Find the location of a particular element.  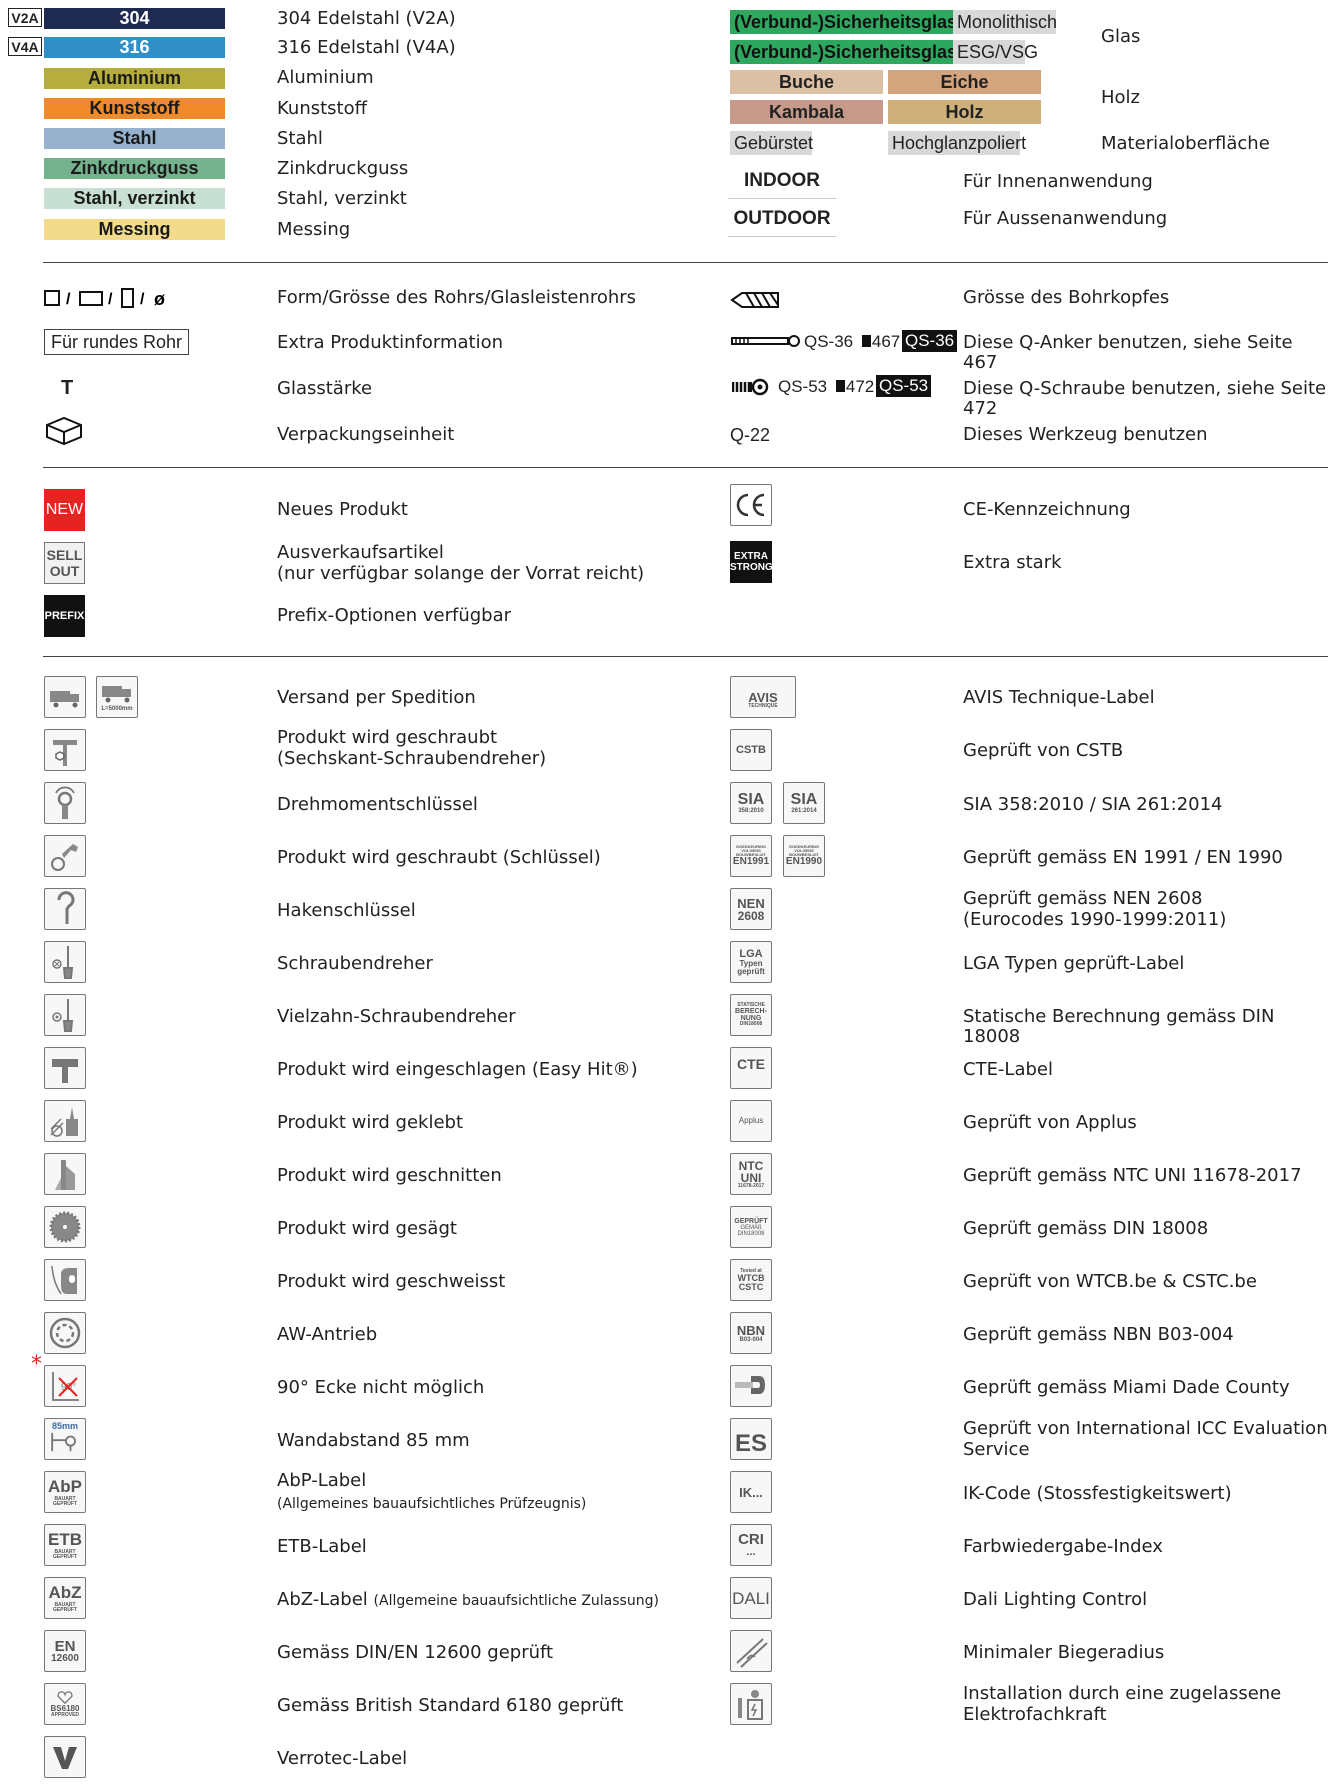

sia-261-icon: SIA 261:2014 is located at coordinates (804, 803).